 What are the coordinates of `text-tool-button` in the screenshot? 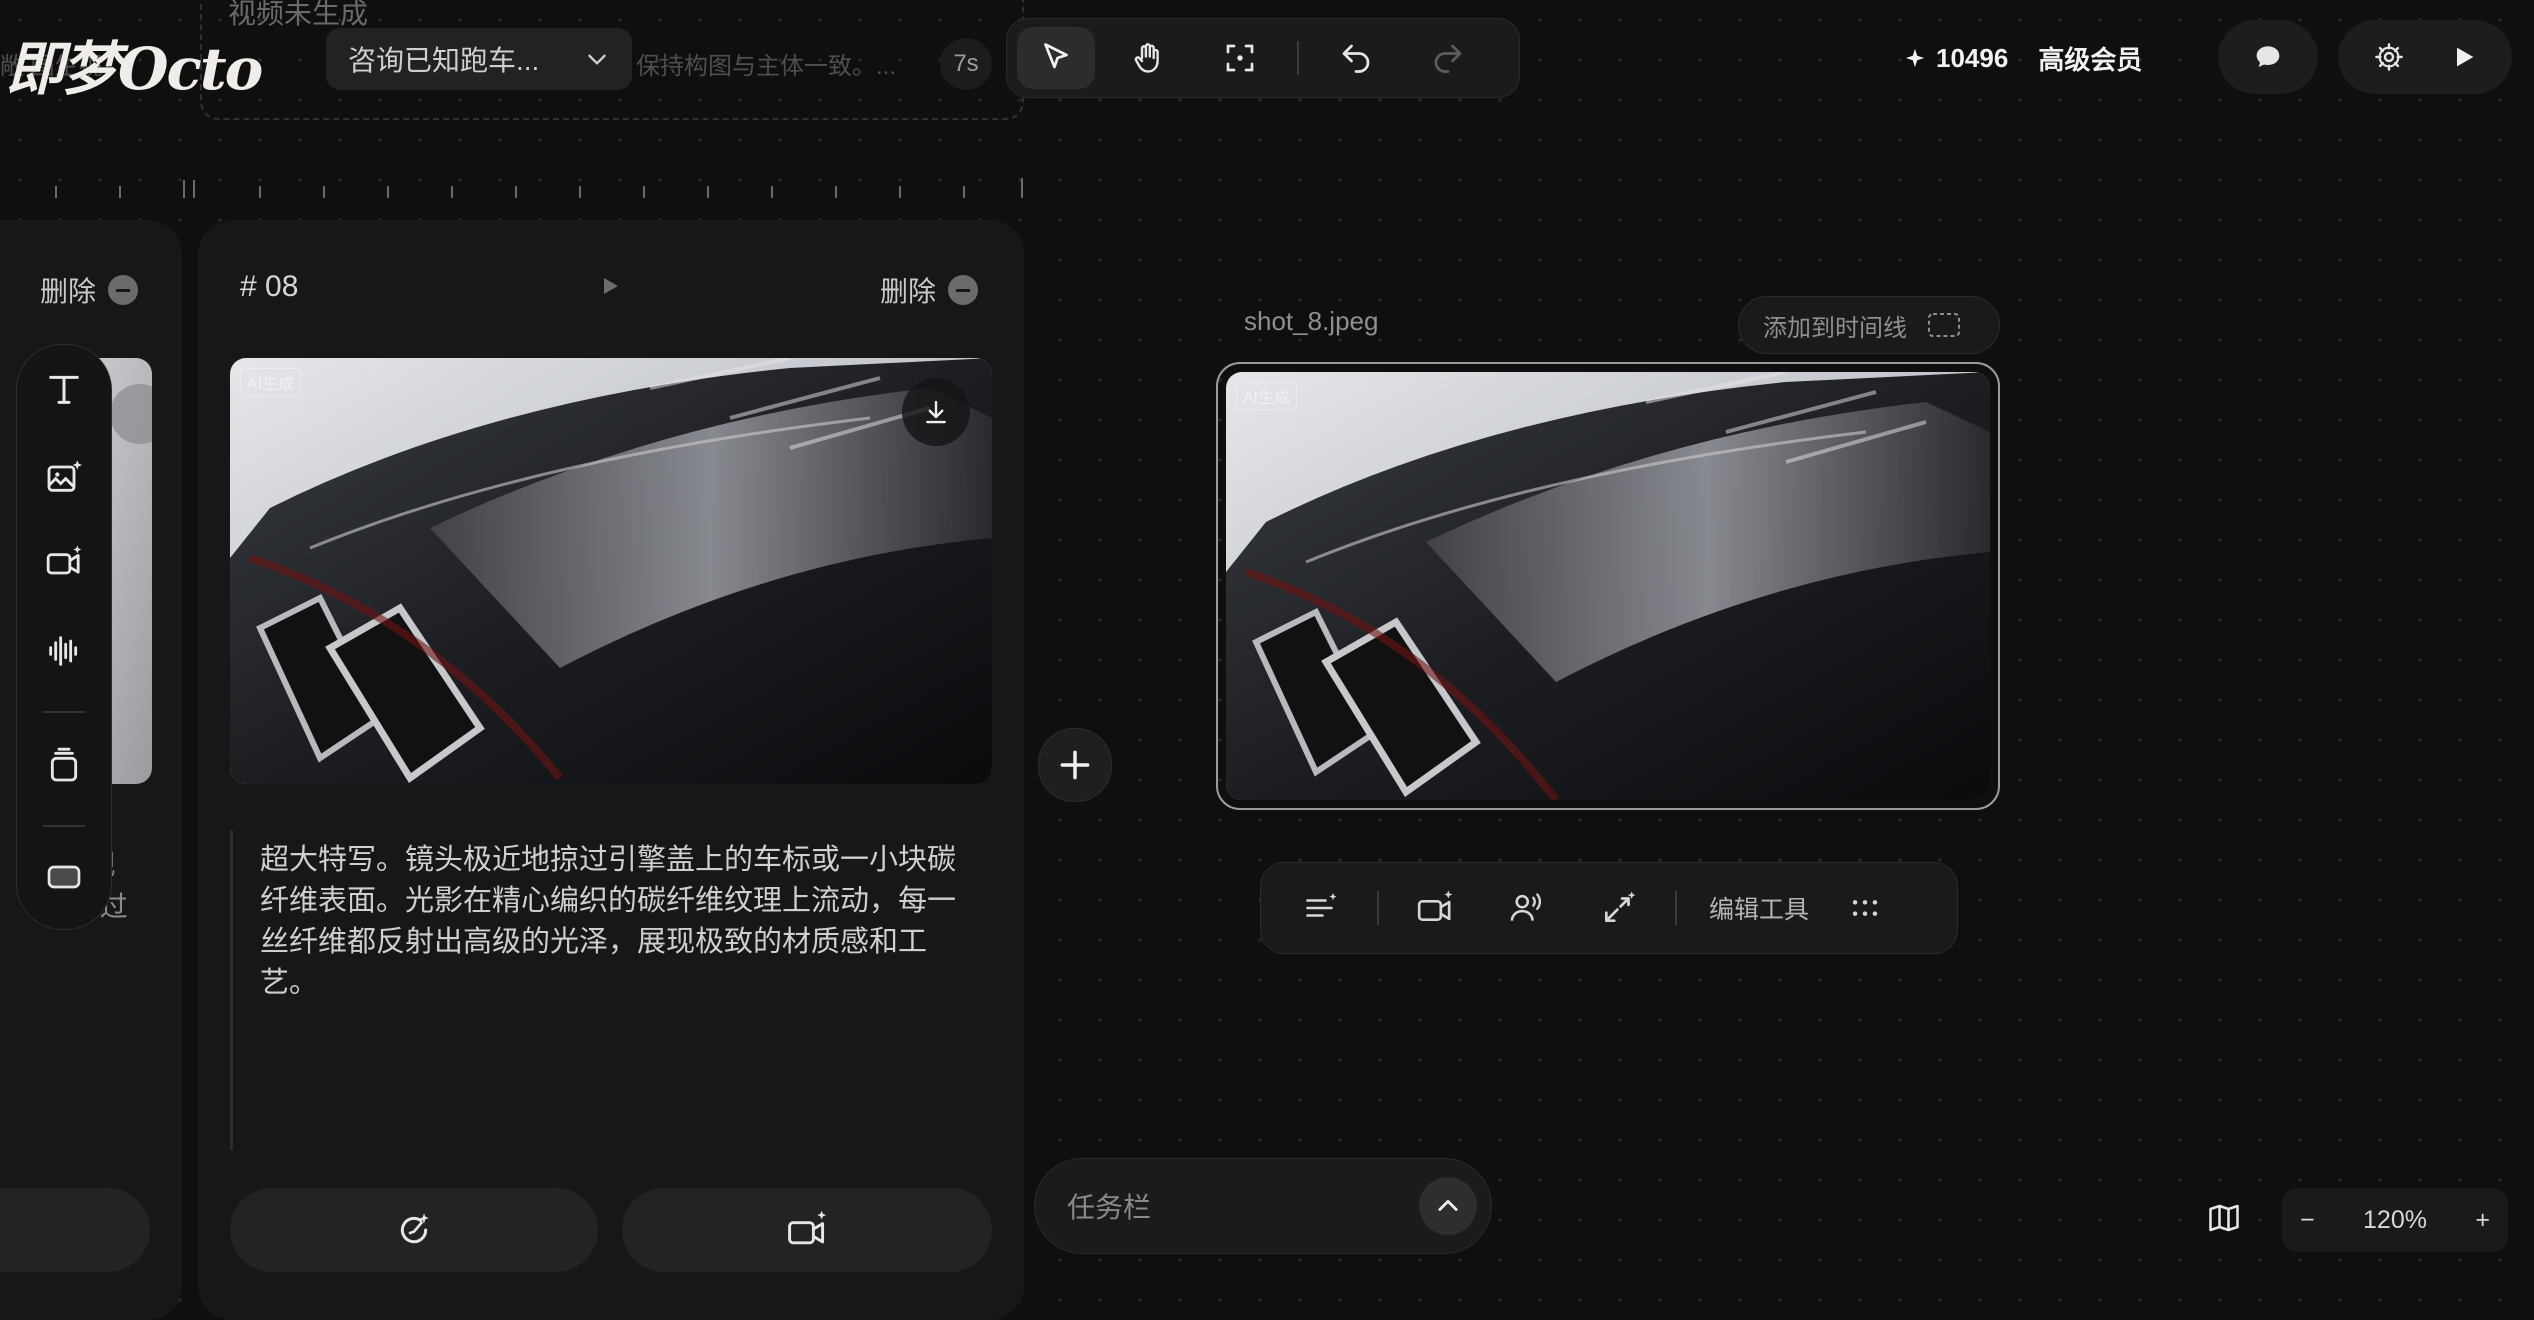 It's located at (64, 389).